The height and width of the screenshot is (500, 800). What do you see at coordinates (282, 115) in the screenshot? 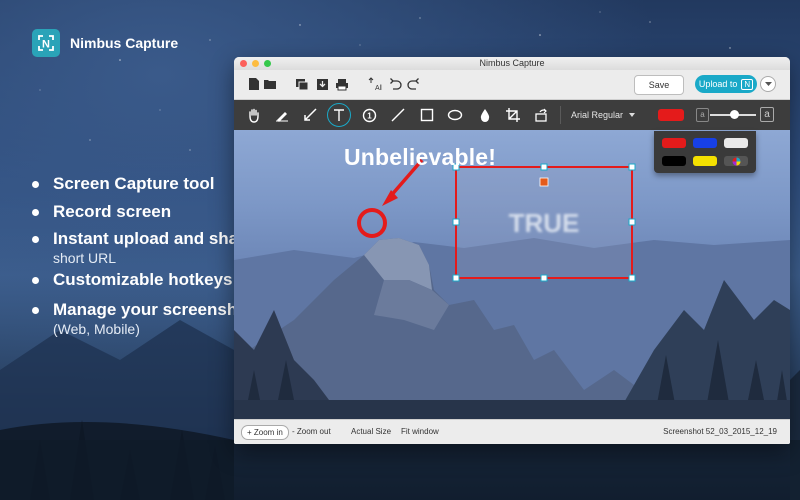
I see `pen-icon` at bounding box center [282, 115].